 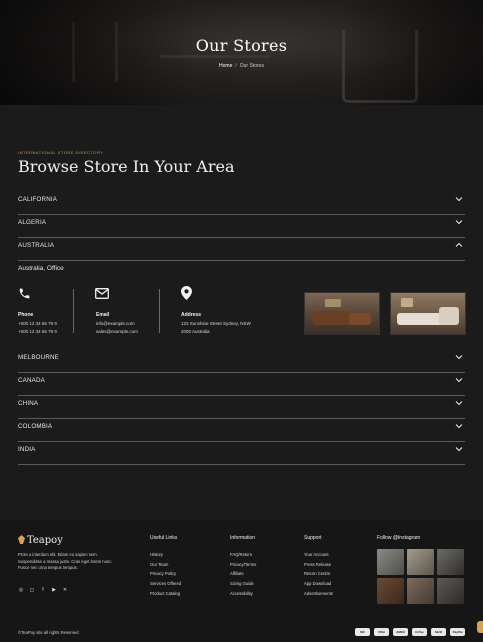 I want to click on instagram-grid, so click(x=421, y=576).